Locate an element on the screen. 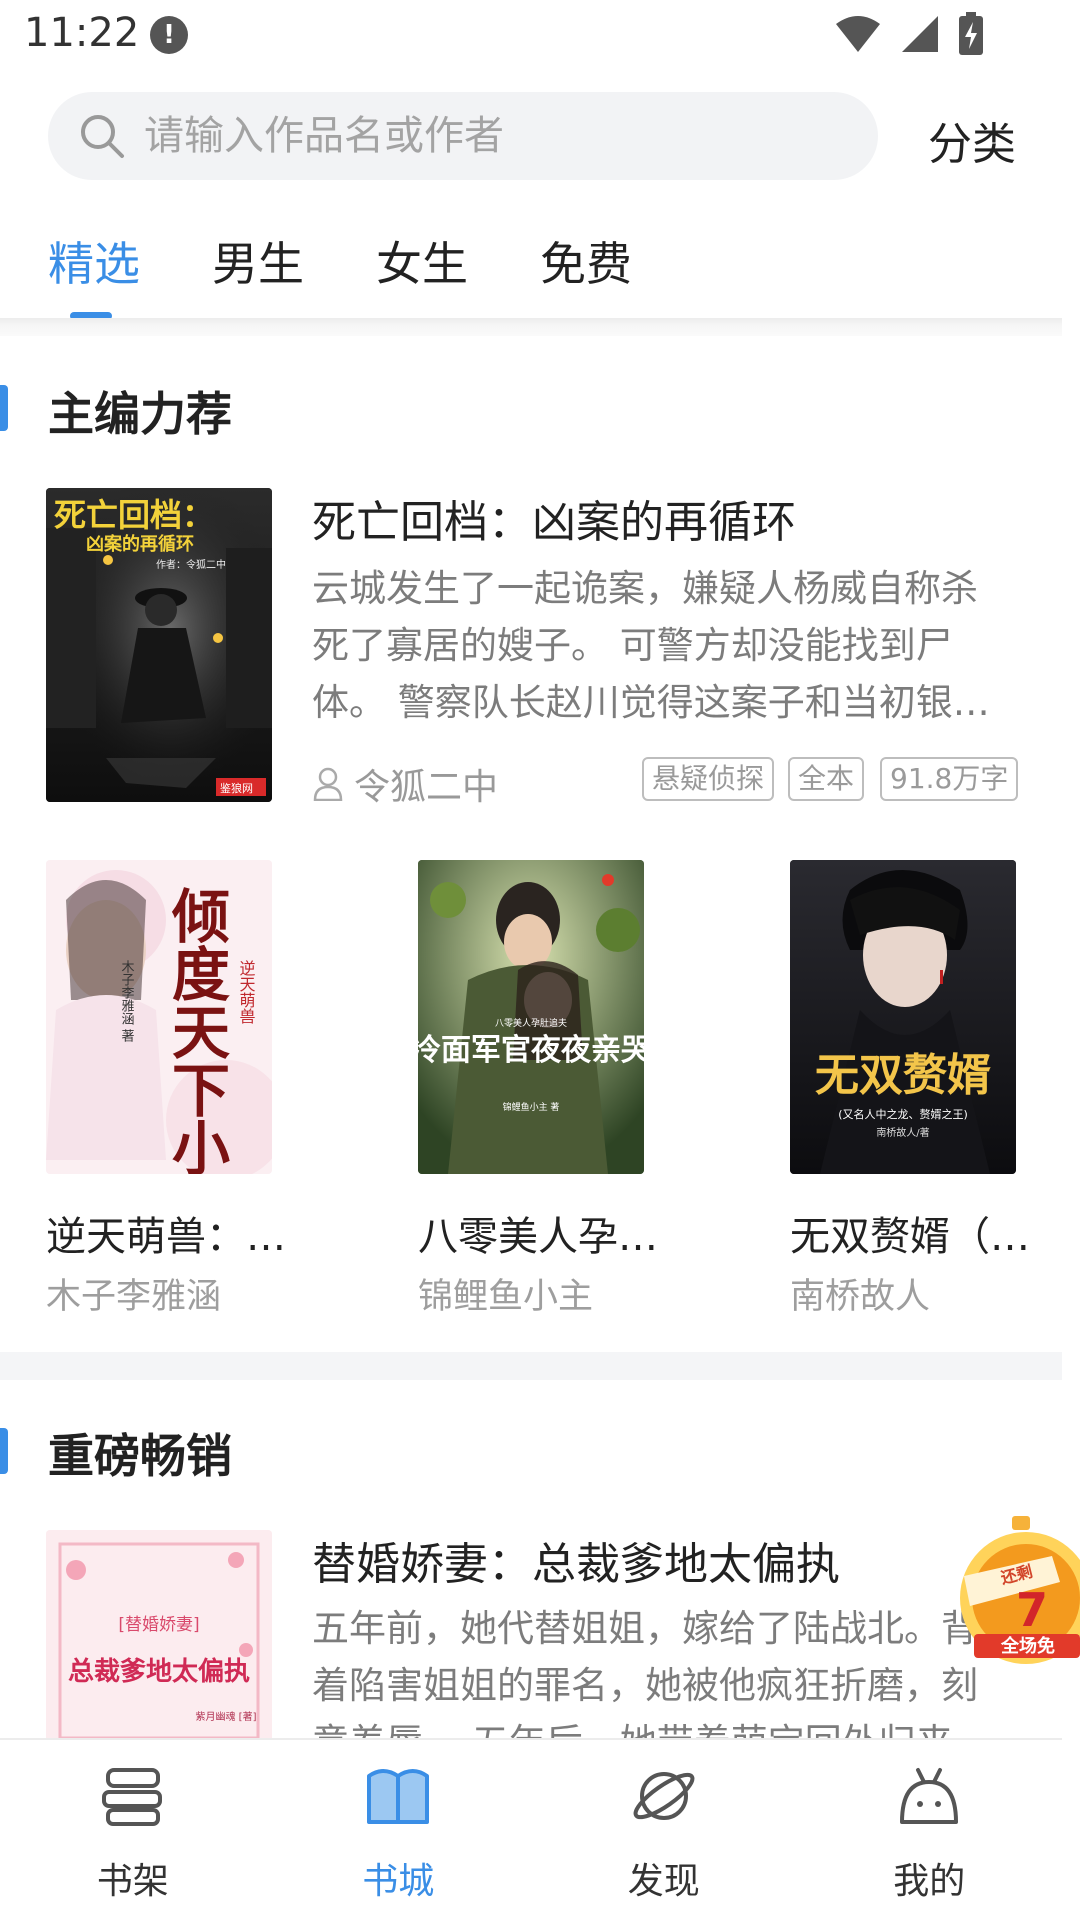 Image resolution: width=1080 pixels, height=1920 pixels. bestseller-cover-art: [替婚娇妻] 总裁爹地太偏执 紫月幽魂 [著] is located at coordinates (159, 1634).